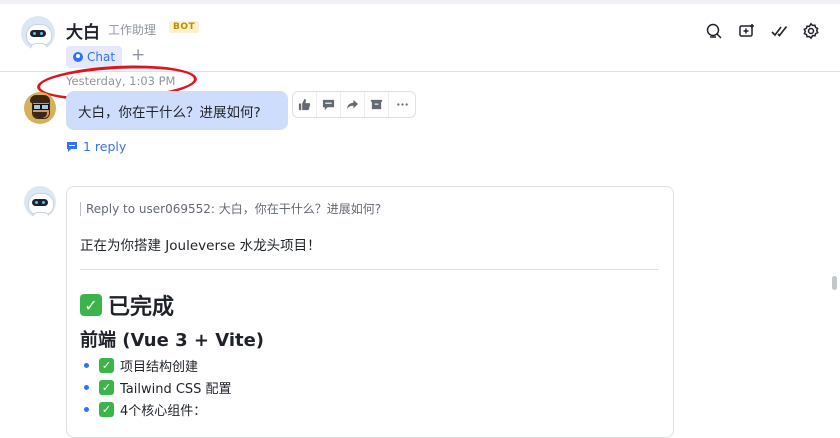 This screenshot has height=438, width=840. I want to click on settings-icon, so click(811, 31).